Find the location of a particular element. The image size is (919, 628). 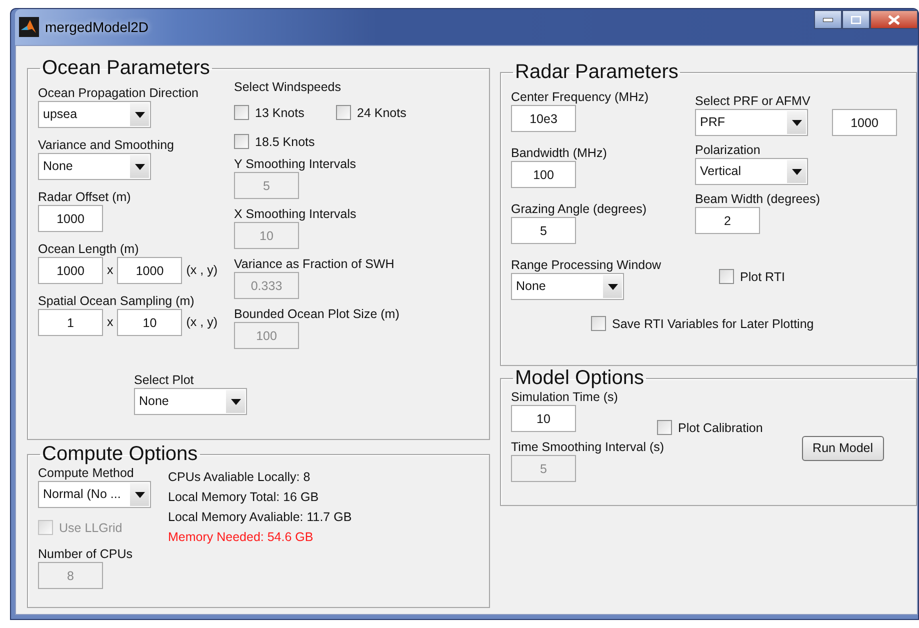

field-label: Select Windspeeds is located at coordinates (288, 87).